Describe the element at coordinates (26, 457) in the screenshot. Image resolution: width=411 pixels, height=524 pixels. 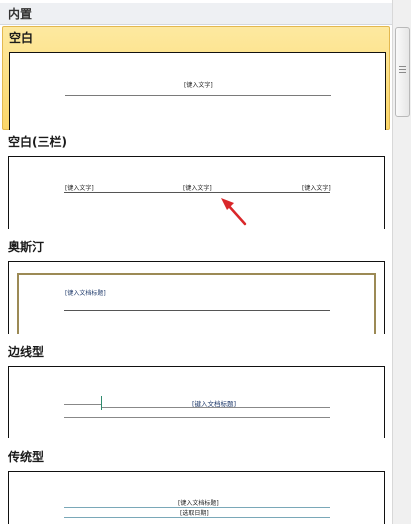
I see `item-title: 传统型` at that location.